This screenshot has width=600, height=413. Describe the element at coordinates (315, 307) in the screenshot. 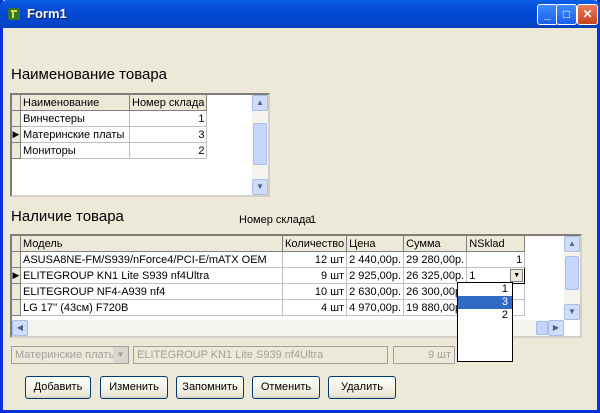

I see `cell-quantity: 4 шт` at that location.